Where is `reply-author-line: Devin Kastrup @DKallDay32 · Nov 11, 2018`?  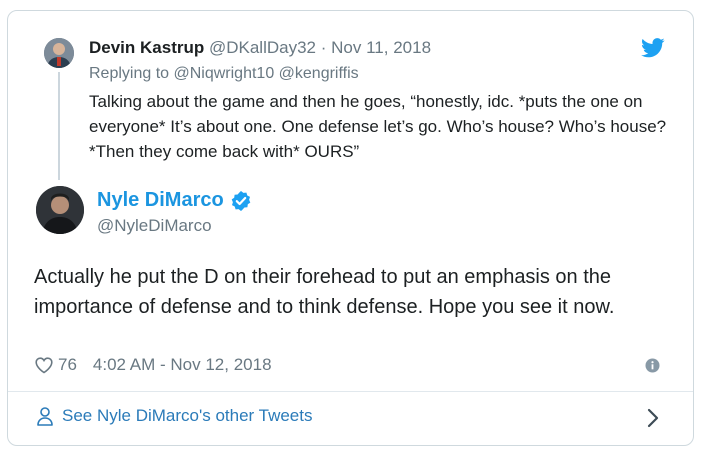 reply-author-line: Devin Kastrup @DKallDay32 · Nov 11, 2018 is located at coordinates (260, 48).